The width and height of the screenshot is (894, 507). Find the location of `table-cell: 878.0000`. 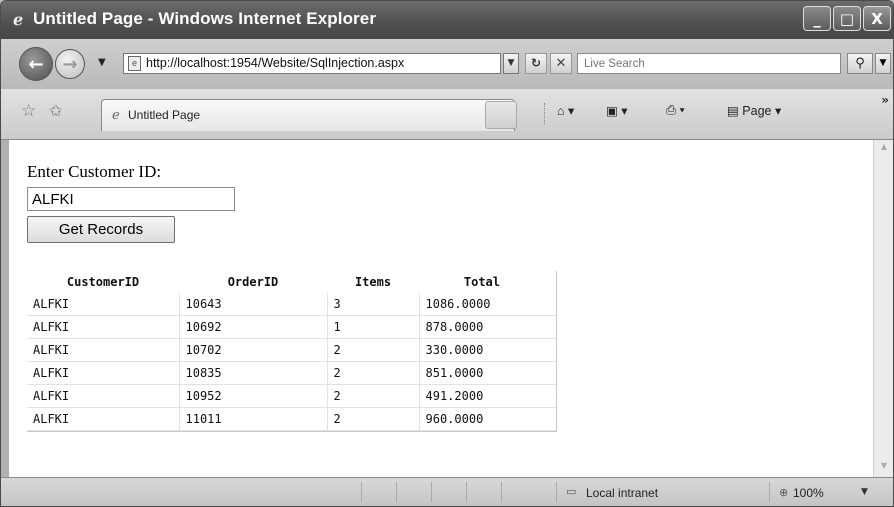

table-cell: 878.0000 is located at coordinates (487, 327).